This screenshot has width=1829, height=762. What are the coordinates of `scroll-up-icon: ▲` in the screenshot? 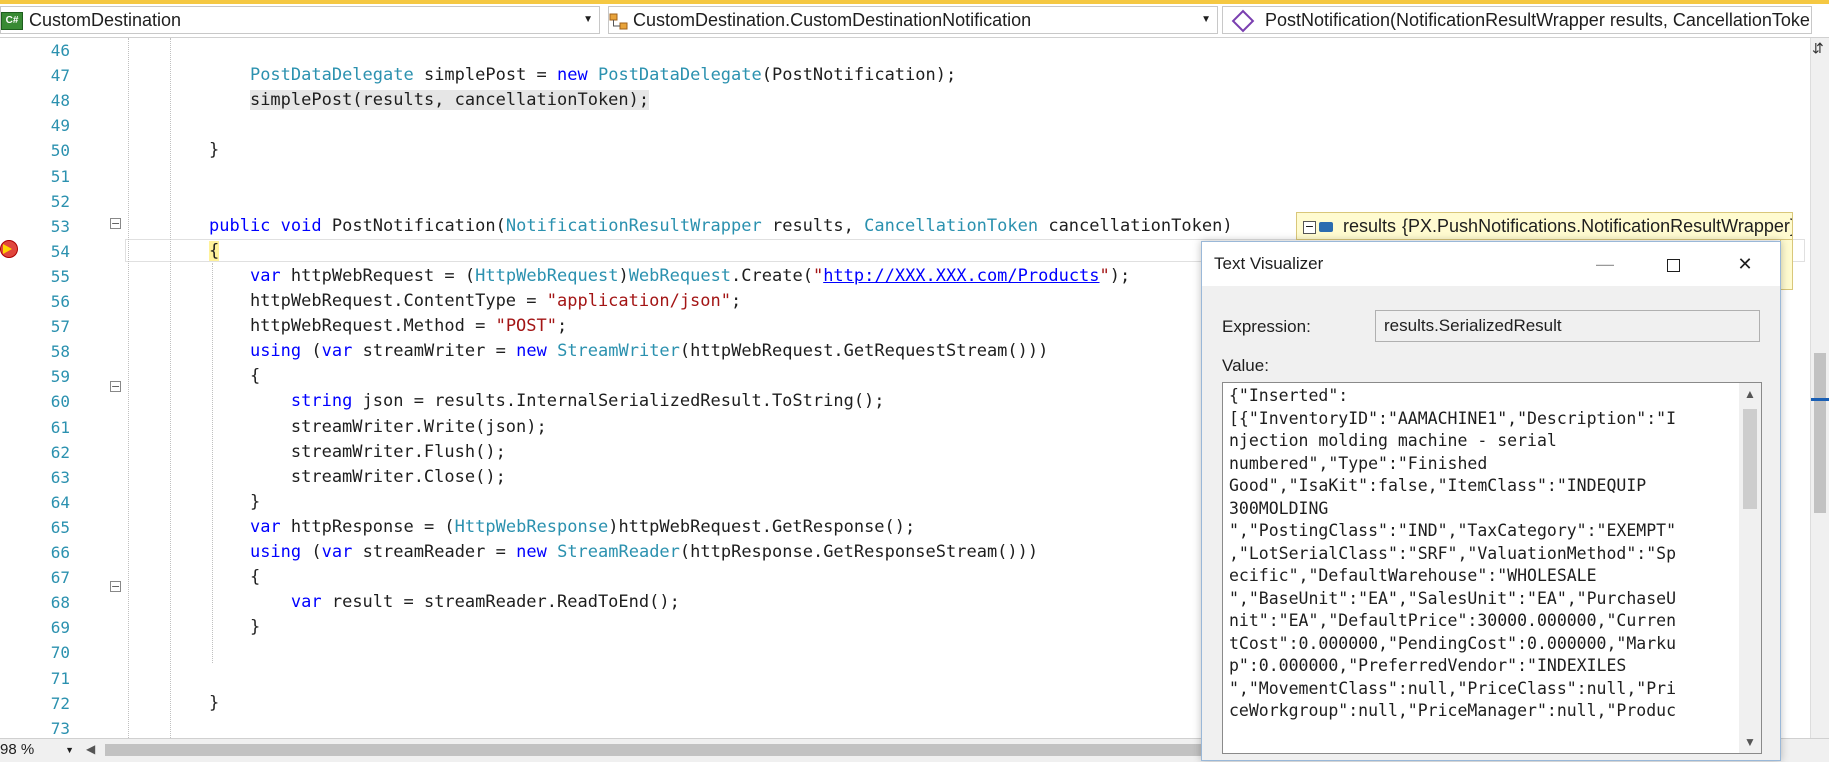 It's located at (1750, 394).